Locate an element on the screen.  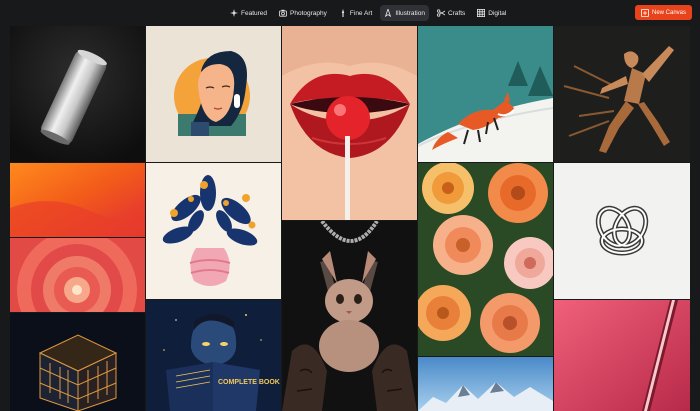
tile-sphynx-cat-hands is located at coordinates (349, 316).